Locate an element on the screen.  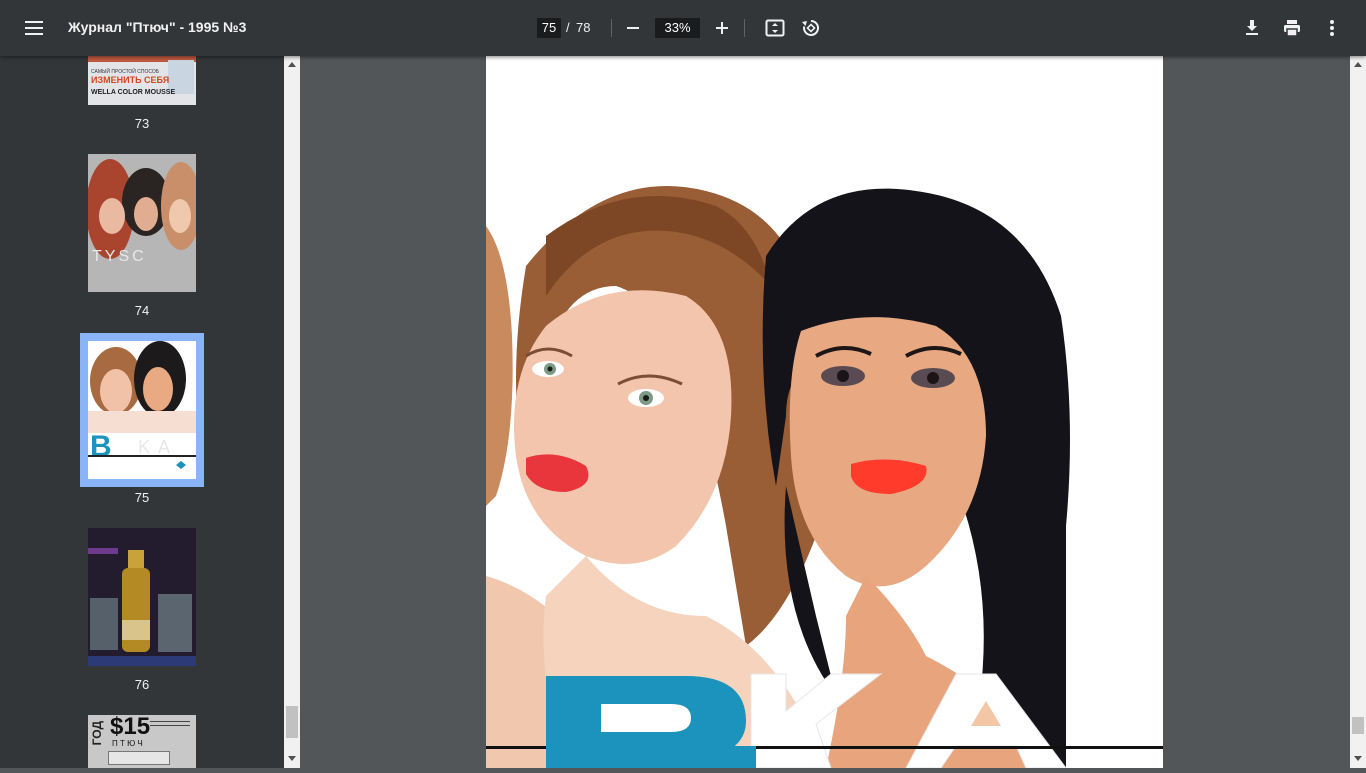
thumbnail-text: WELLA COLOR MOUSSE is located at coordinates (133, 92).